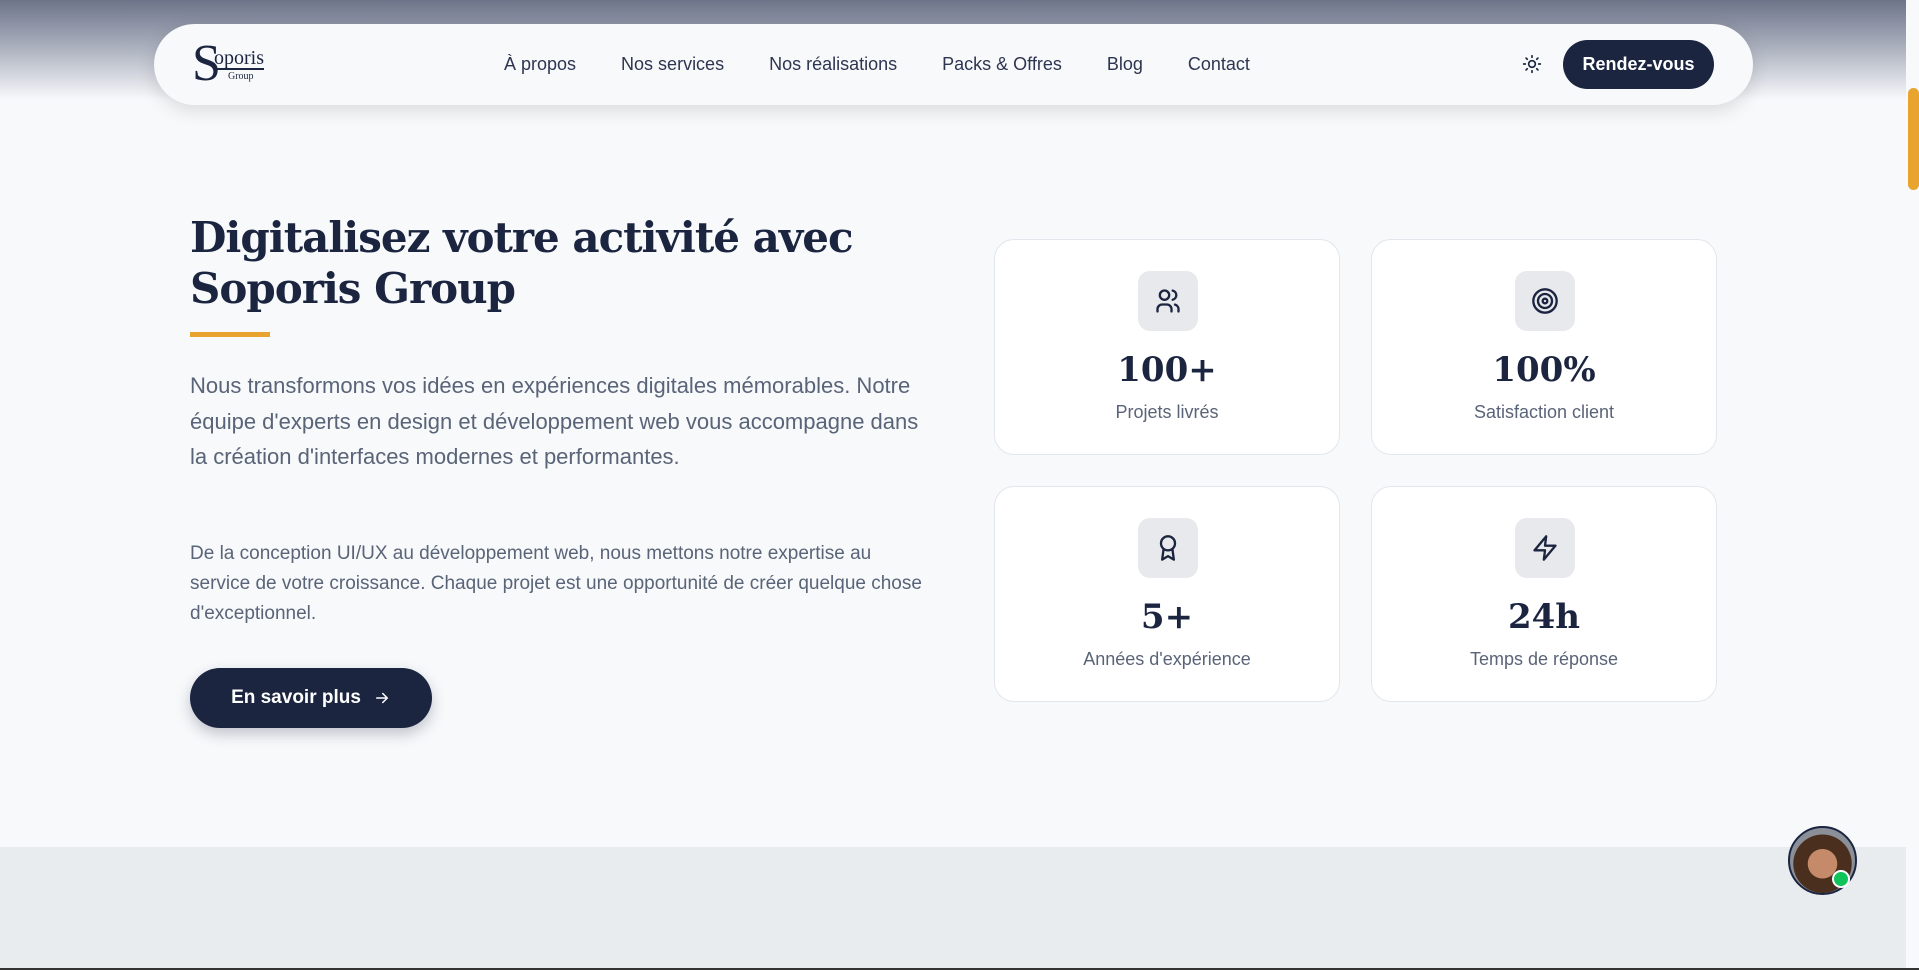 The image size is (1919, 970). What do you see at coordinates (1168, 548) in the screenshot?
I see `award-icon` at bounding box center [1168, 548].